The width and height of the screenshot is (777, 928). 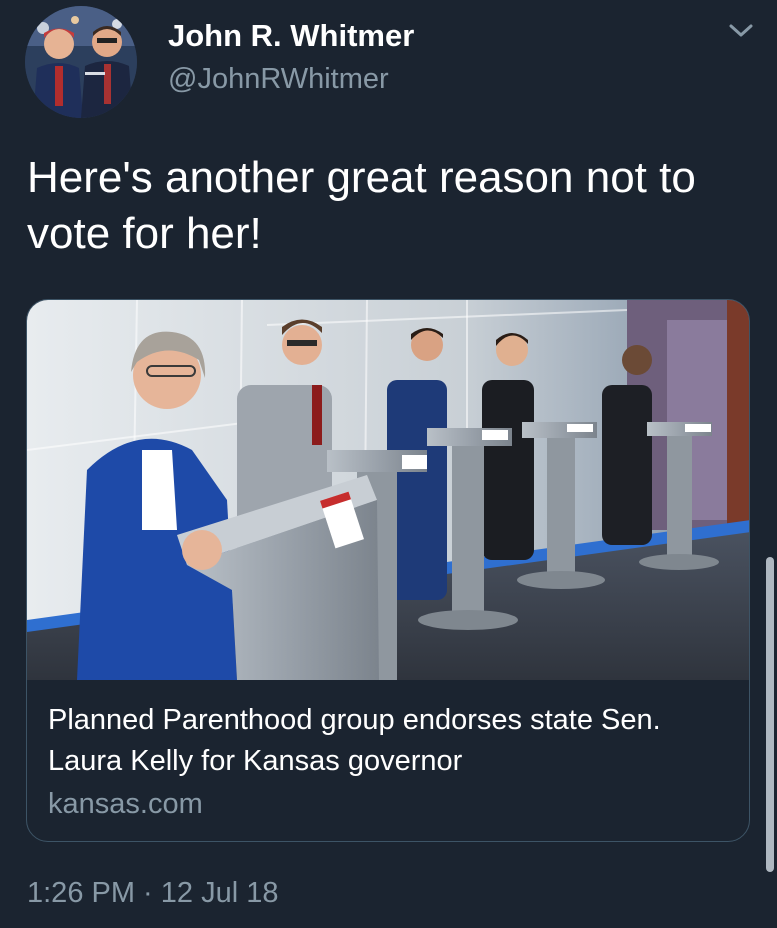 I want to click on scrollbar, so click(x=770, y=714).